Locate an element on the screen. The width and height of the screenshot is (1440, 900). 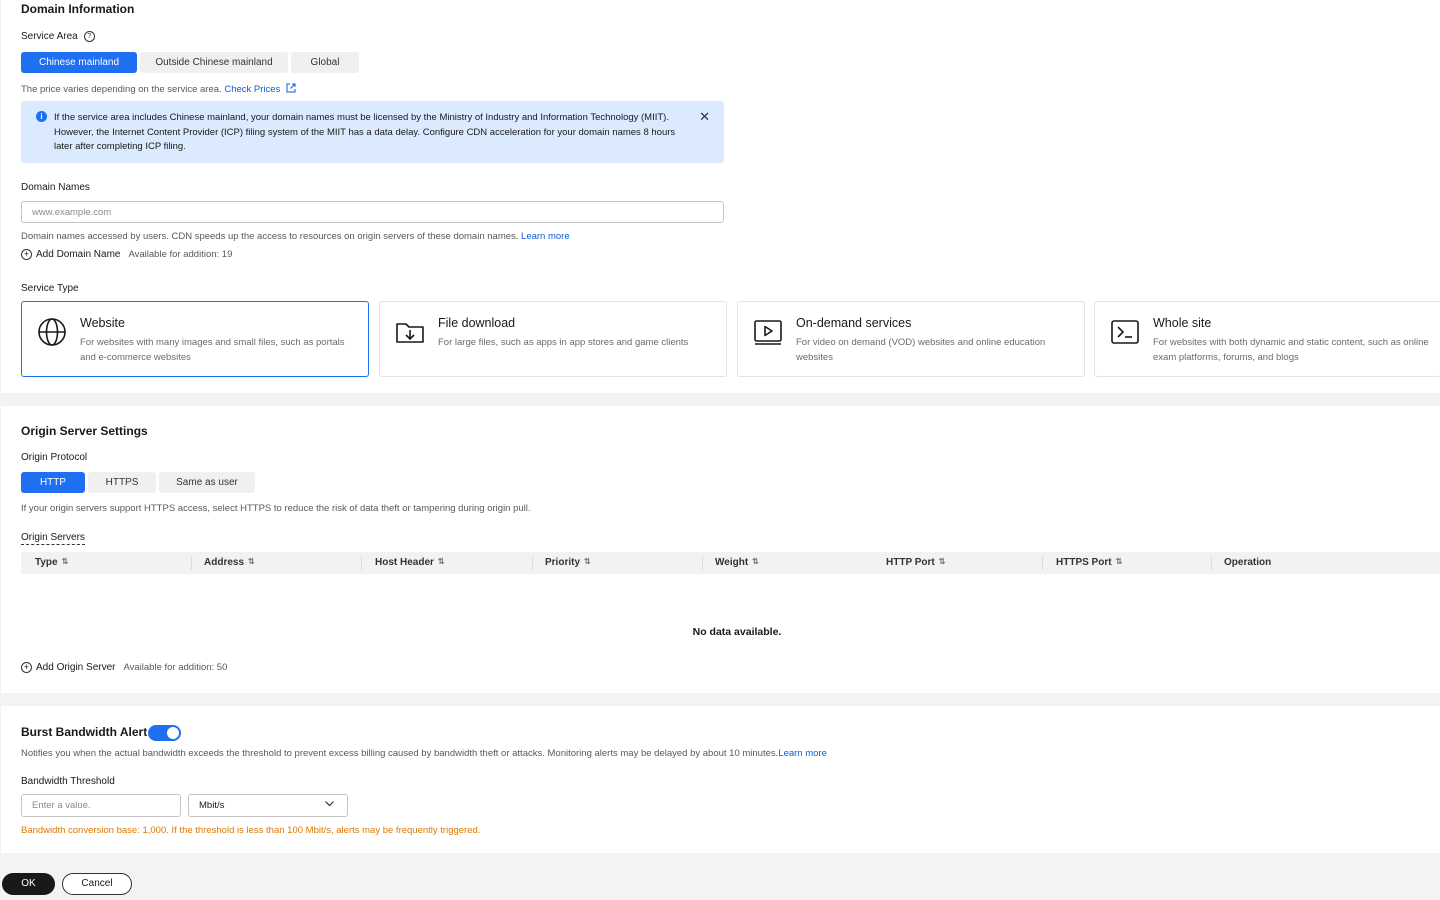
service-type-title: Website is located at coordinates (102, 323).